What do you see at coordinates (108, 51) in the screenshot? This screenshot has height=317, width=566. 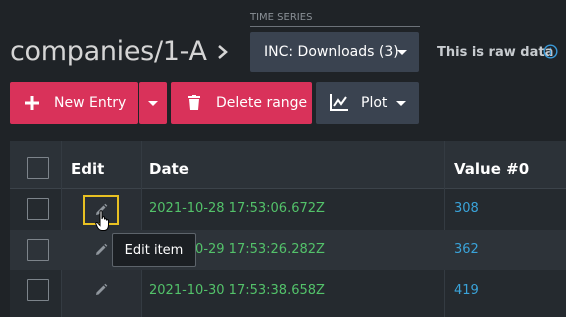 I see `page-title: companies/1-A` at bounding box center [108, 51].